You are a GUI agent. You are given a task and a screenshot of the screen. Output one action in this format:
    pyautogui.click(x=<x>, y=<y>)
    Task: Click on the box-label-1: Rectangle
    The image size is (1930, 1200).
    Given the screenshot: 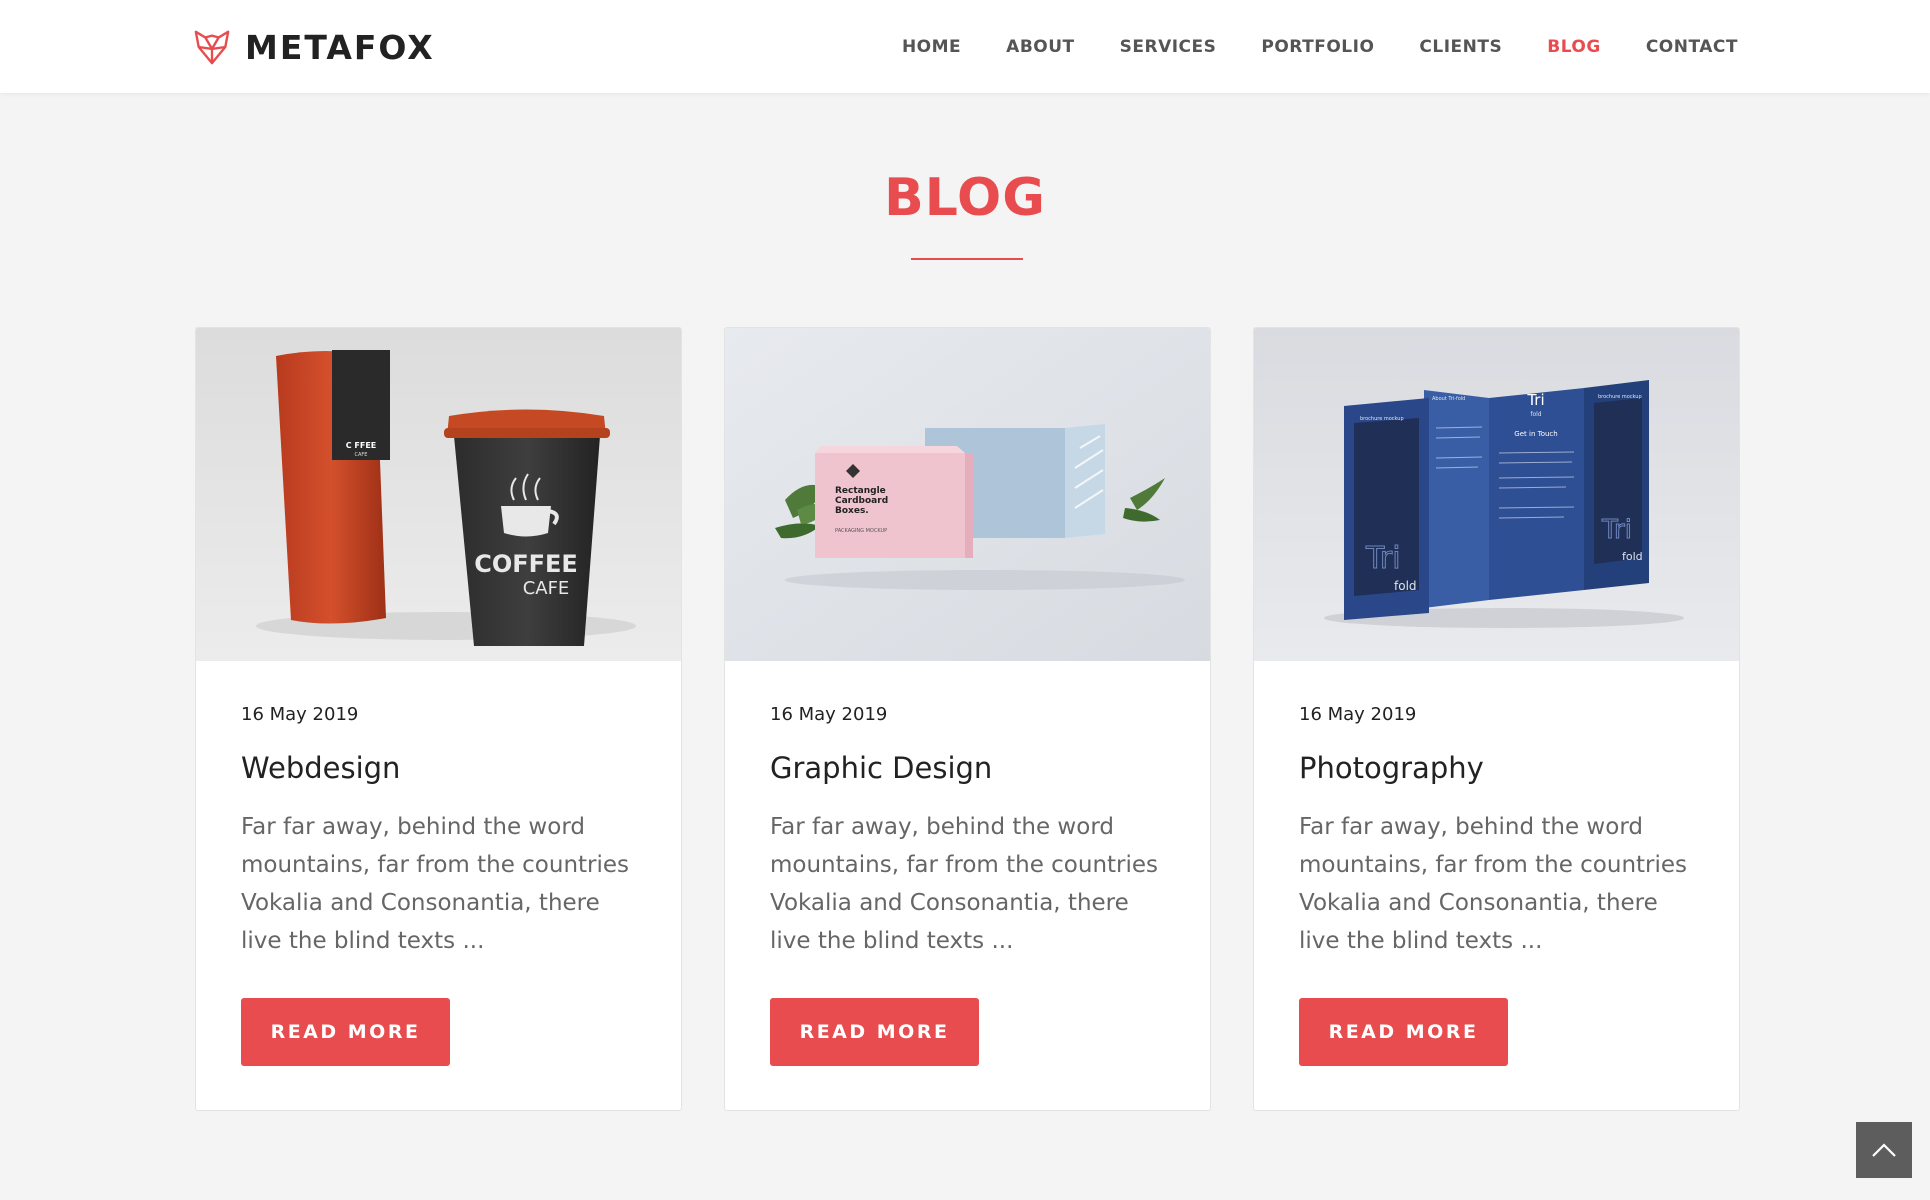 What is the action you would take?
    pyautogui.click(x=860, y=491)
    